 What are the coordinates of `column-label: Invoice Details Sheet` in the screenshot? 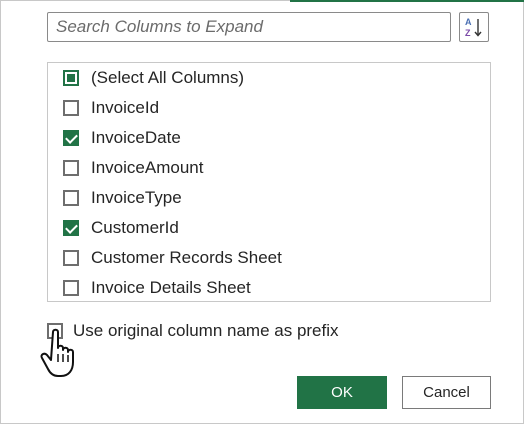 It's located at (171, 287).